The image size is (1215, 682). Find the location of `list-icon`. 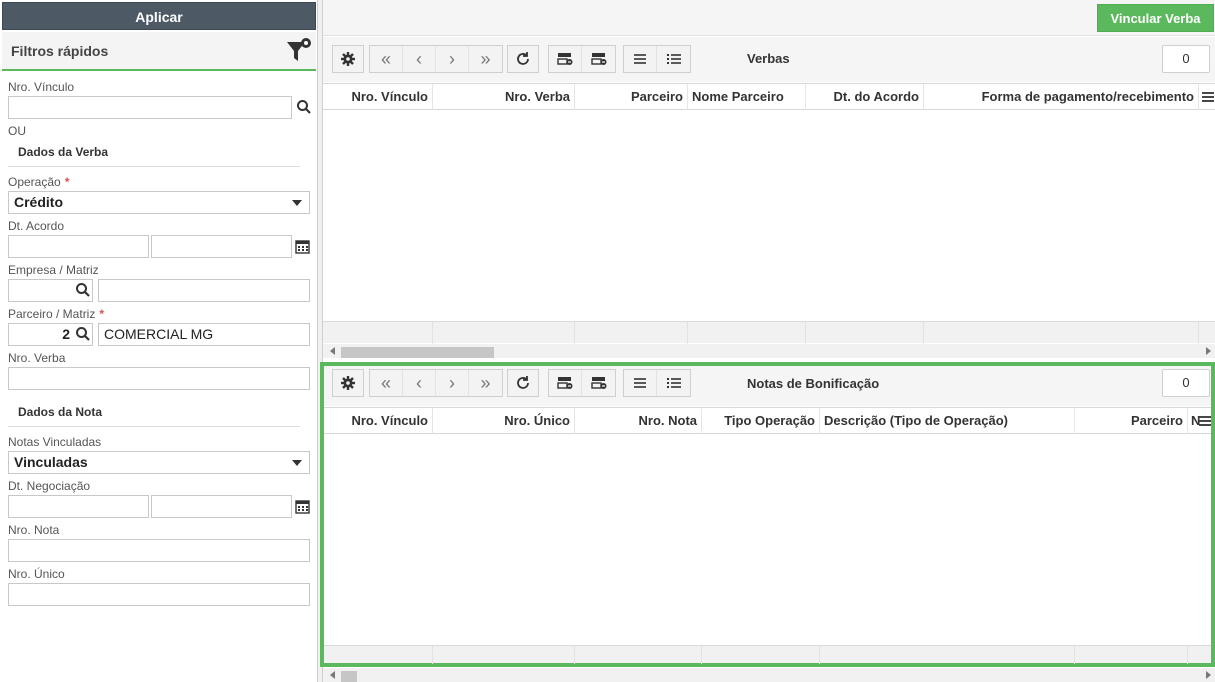

list-icon is located at coordinates (673, 59).